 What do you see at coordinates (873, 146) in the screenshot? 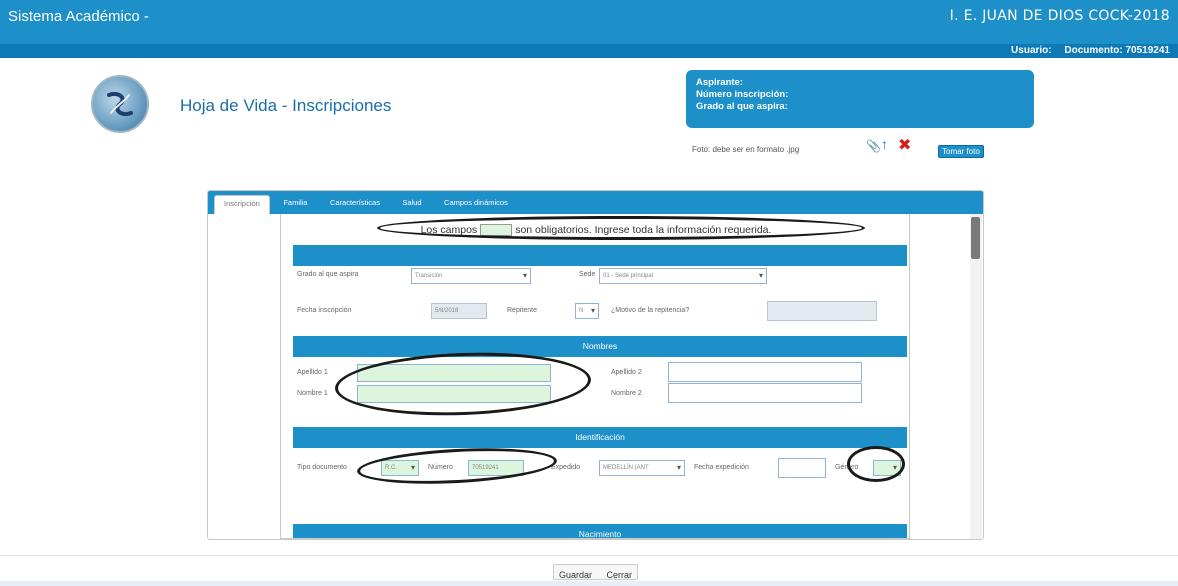
I see `attach-photo-icon: 📎` at bounding box center [873, 146].